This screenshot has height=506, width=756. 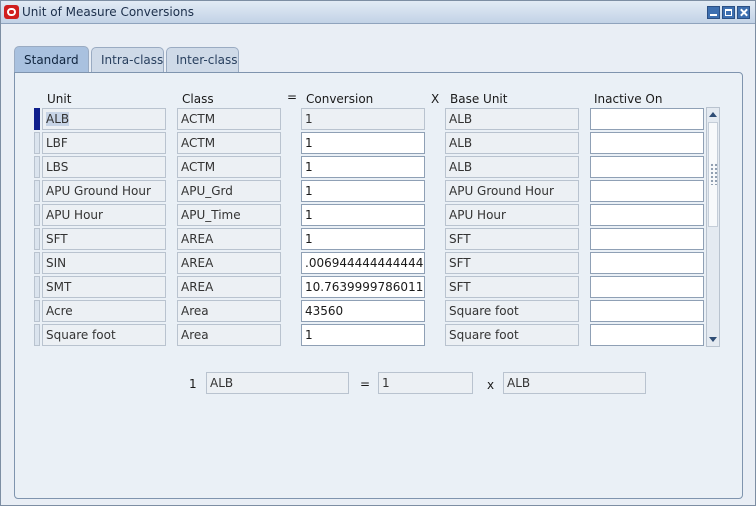 What do you see at coordinates (365, 384) in the screenshot?
I see `summary-equals: =` at bounding box center [365, 384].